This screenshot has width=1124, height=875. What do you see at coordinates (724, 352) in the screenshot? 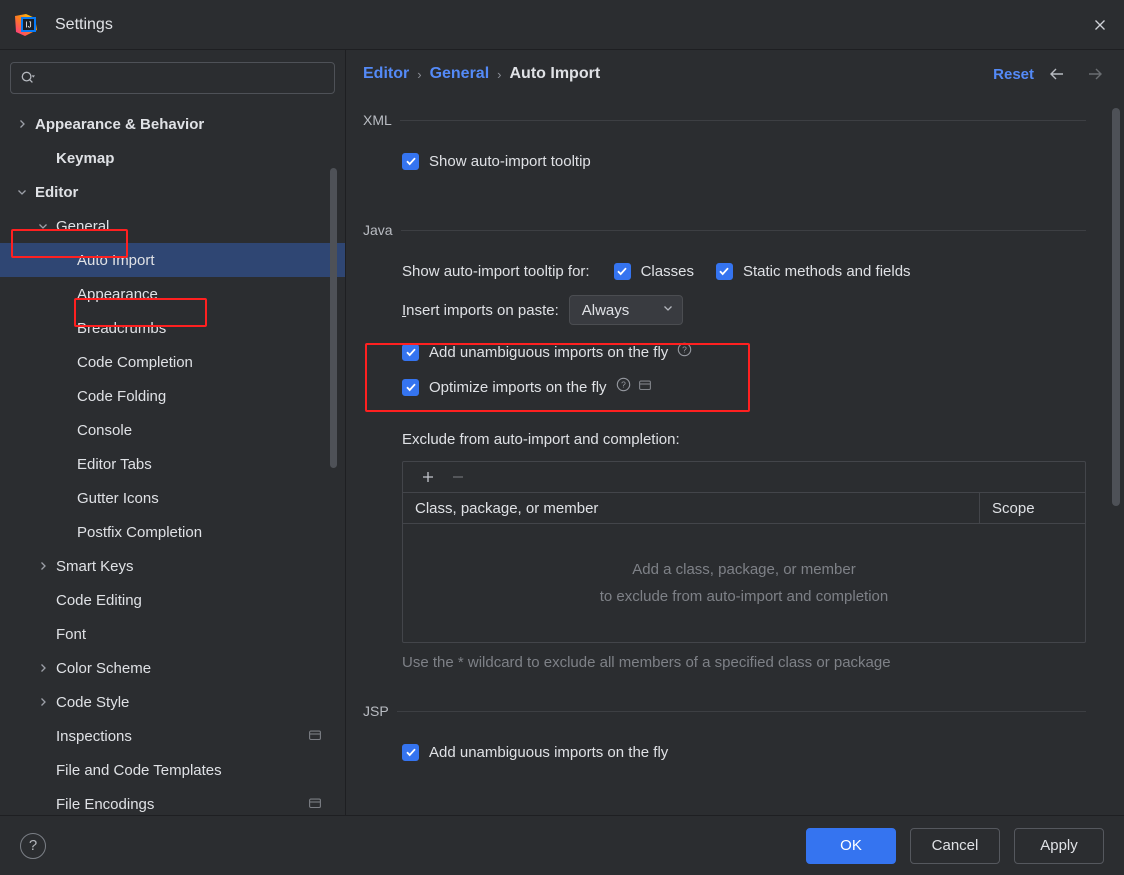
I see `row-add-unambiguous-imports: Add unambiguous imports on the fly ?` at bounding box center [724, 352].